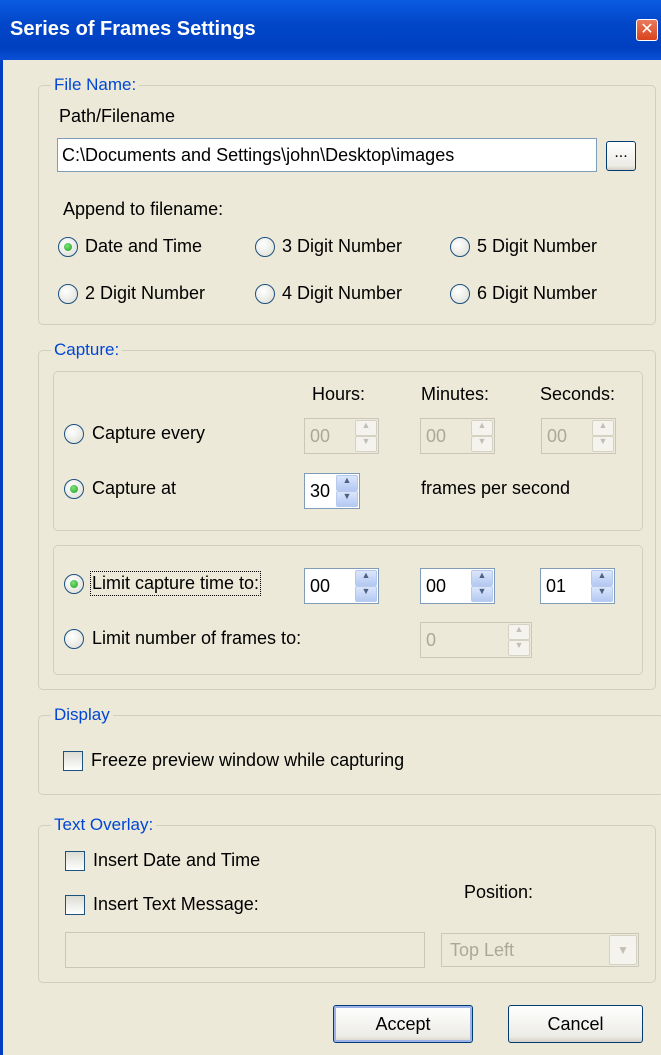 The width and height of the screenshot is (661, 1055). Describe the element at coordinates (455, 394) in the screenshot. I see `minutes-label: Minutes:` at that location.